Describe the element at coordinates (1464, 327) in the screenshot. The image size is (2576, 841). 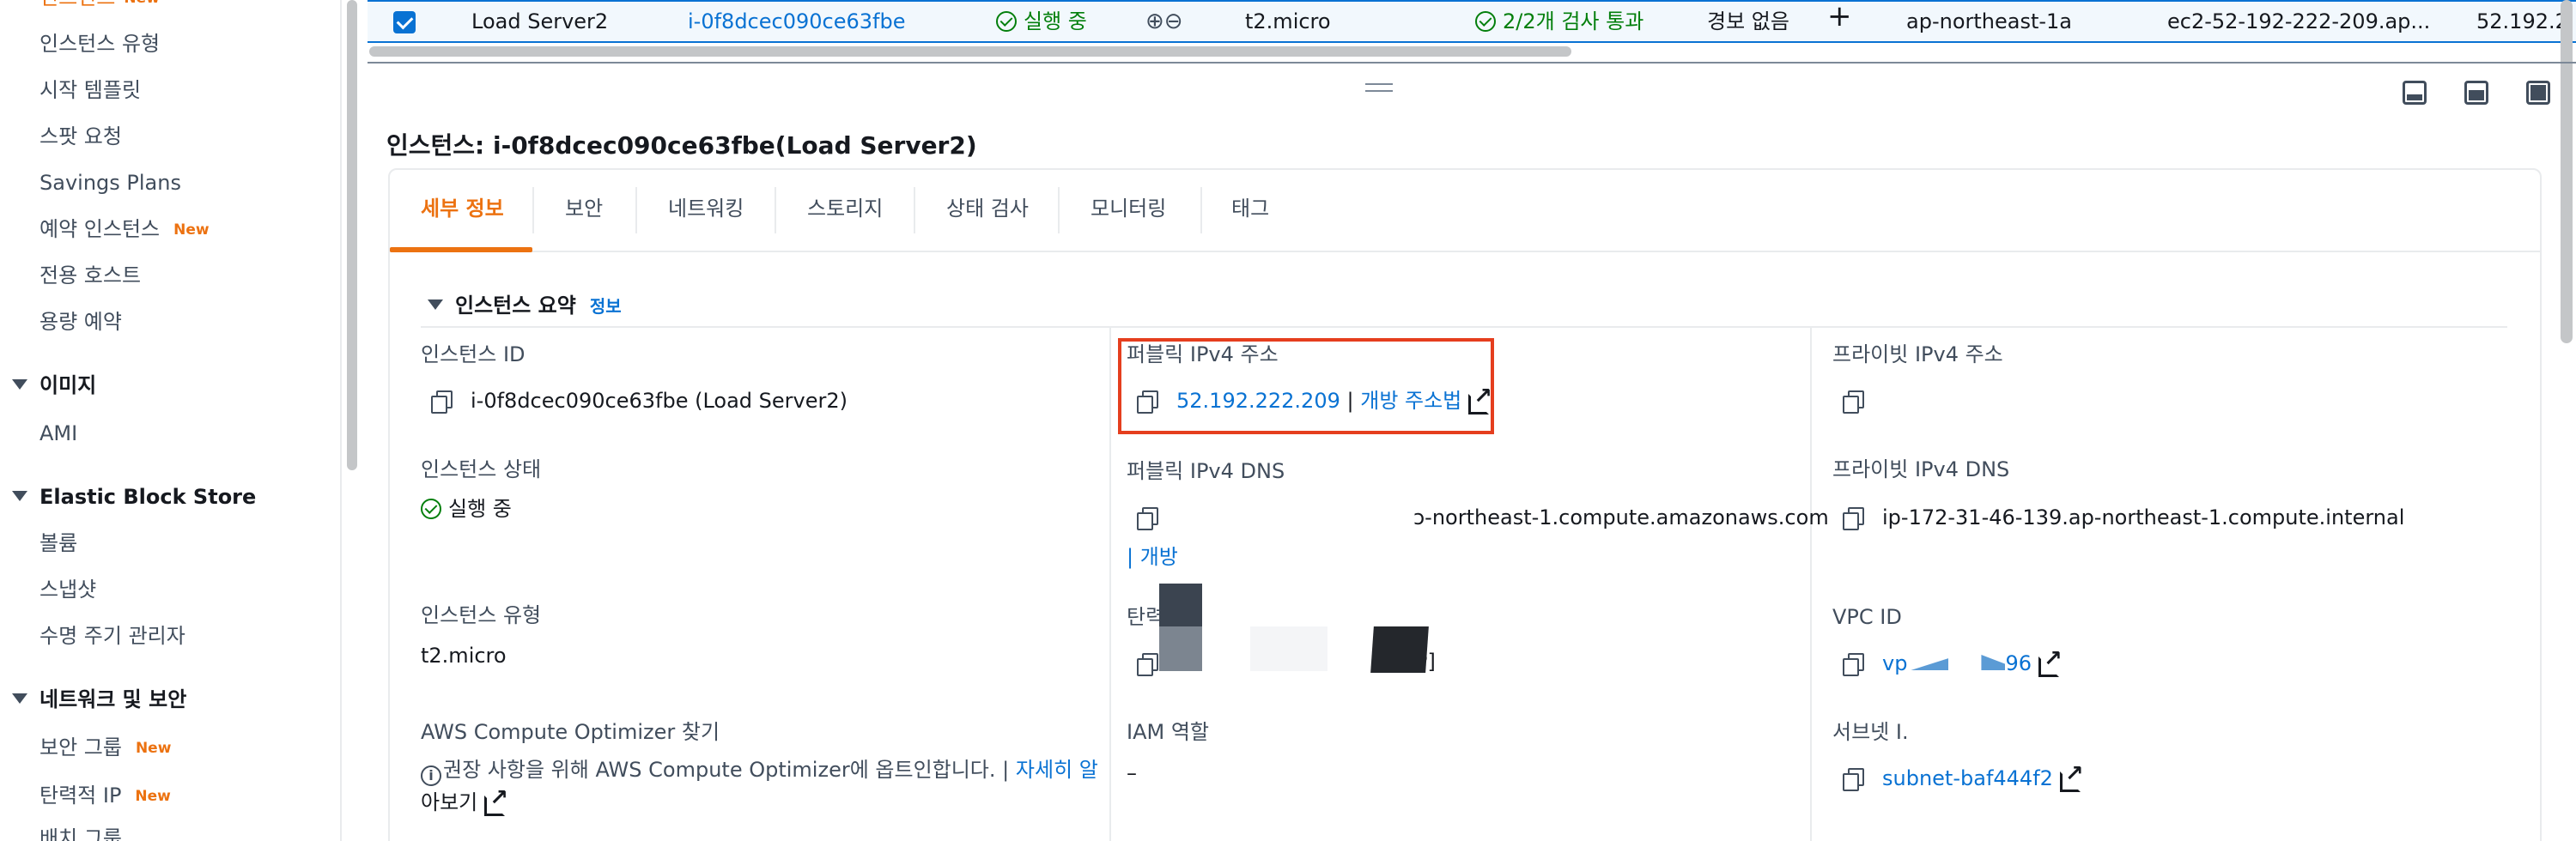
I see `summary-divider` at that location.